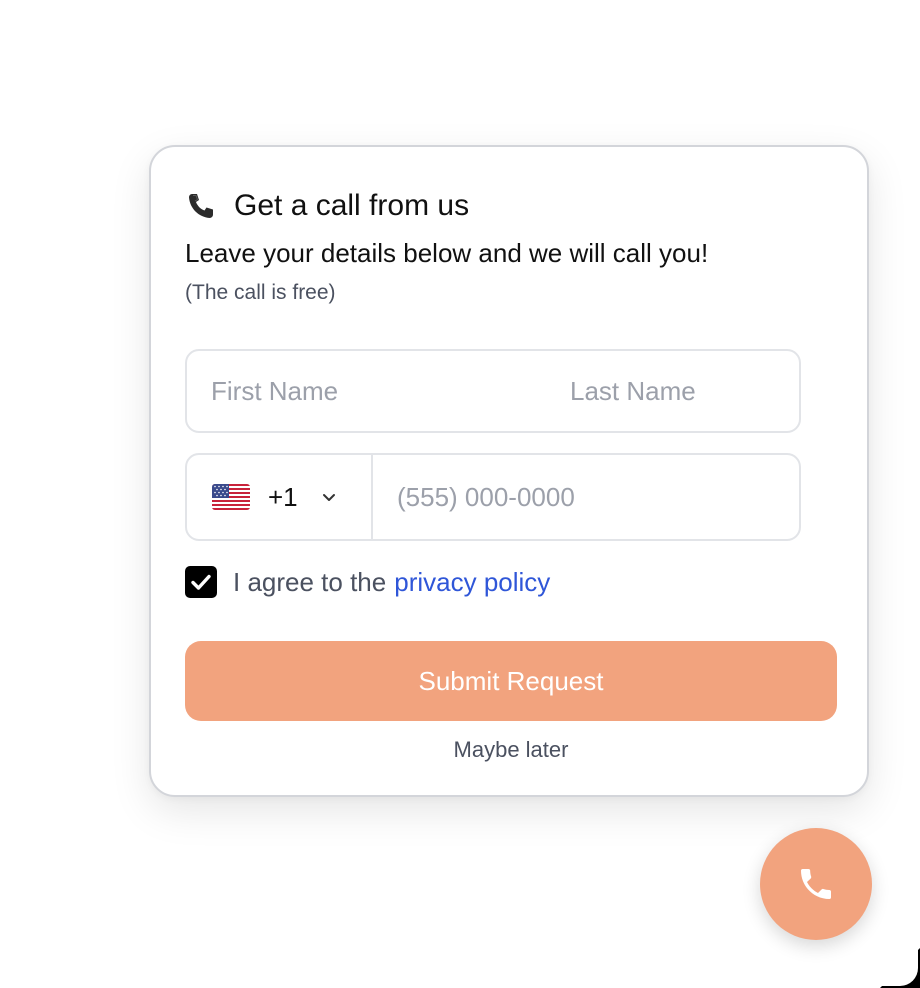 Image resolution: width=920 pixels, height=988 pixels. I want to click on dial-code: +1, so click(283, 496).